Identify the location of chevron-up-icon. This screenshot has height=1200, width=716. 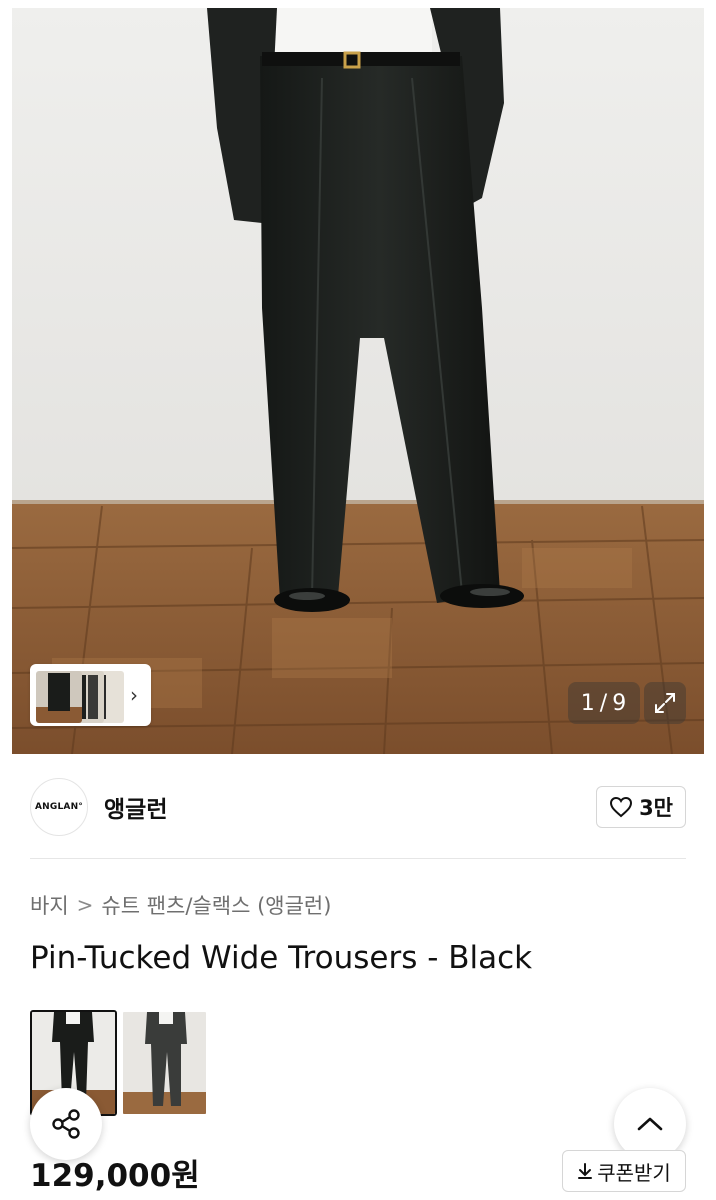
(650, 1124).